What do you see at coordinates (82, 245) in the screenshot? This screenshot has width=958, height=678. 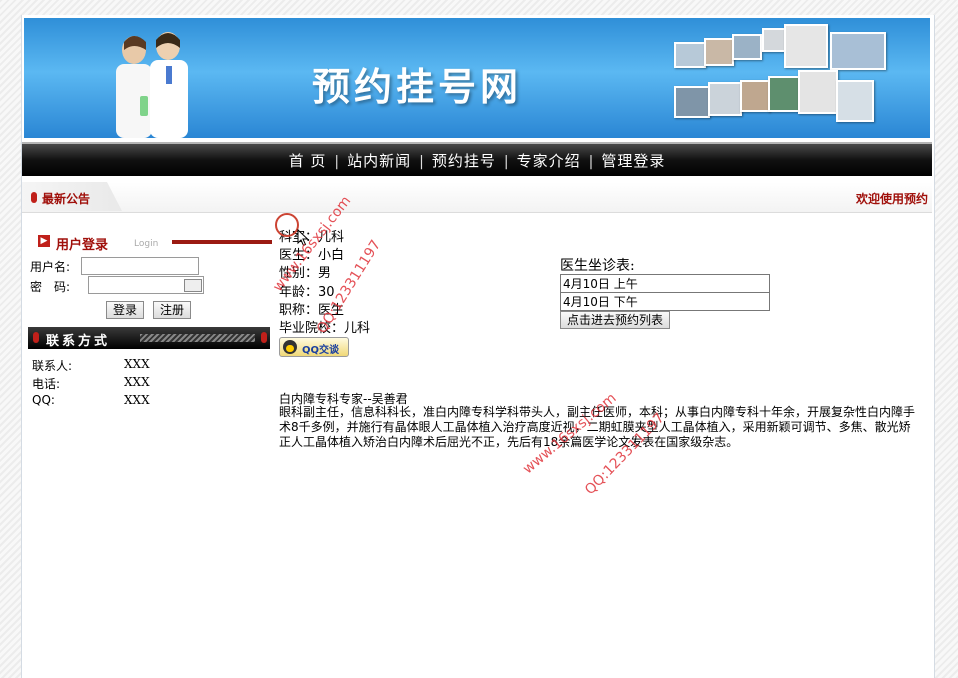 I see `login-title: 用户登录` at bounding box center [82, 245].